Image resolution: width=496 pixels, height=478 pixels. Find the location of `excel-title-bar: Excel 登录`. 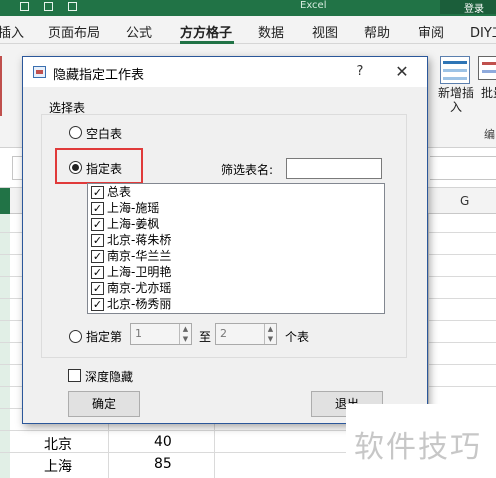

excel-title-bar: Excel 登录 is located at coordinates (248, 8).